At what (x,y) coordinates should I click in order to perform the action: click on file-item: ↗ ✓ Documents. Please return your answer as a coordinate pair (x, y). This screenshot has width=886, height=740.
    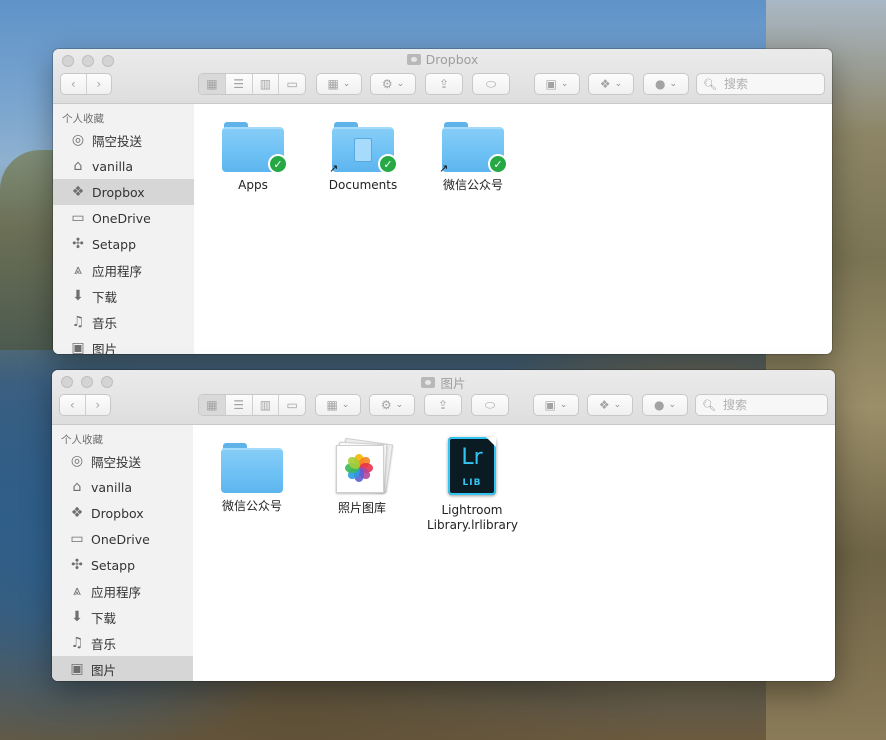
    Looking at the image, I should click on (363, 156).